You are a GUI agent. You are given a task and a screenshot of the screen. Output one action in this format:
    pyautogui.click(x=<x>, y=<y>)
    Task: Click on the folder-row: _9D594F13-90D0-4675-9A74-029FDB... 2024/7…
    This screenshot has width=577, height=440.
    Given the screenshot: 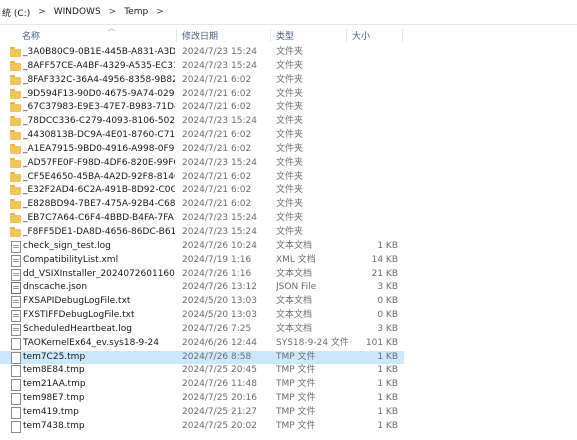 What is the action you would take?
    pyautogui.click(x=202, y=95)
    